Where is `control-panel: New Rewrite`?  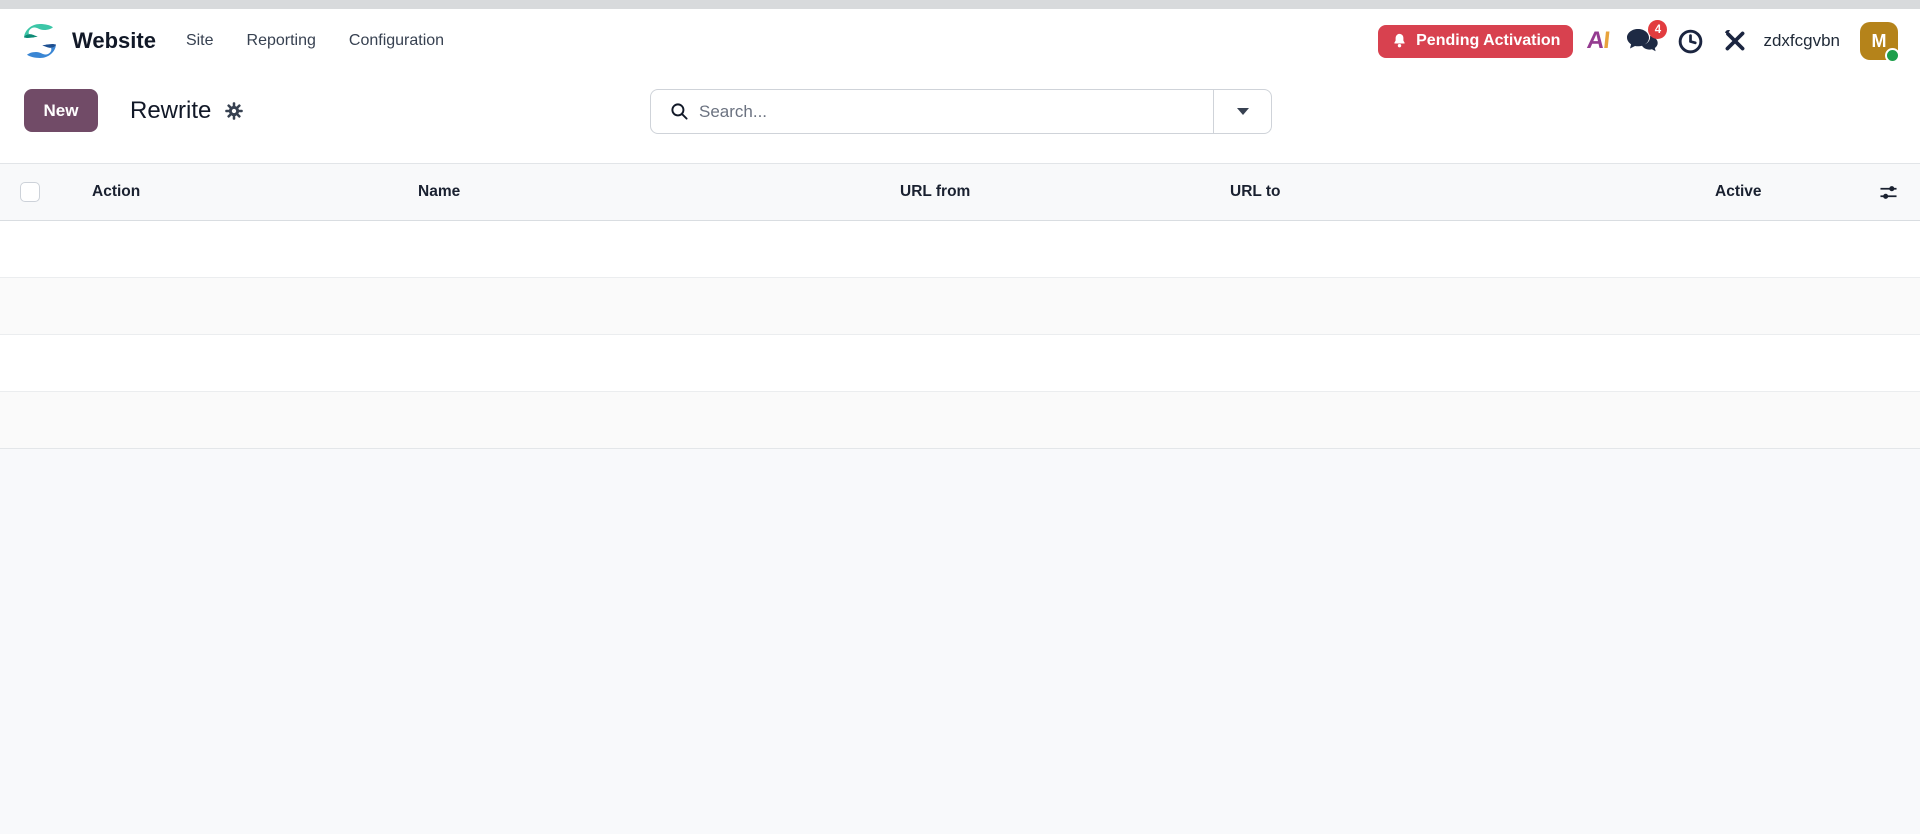 control-panel: New Rewrite is located at coordinates (960, 118).